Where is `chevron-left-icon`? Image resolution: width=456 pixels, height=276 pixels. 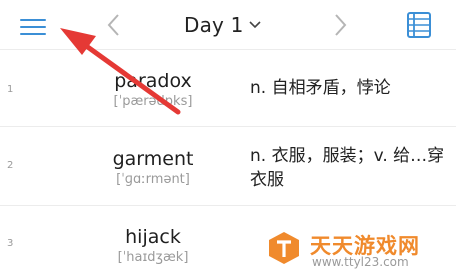
chevron-left-icon is located at coordinates (113, 25).